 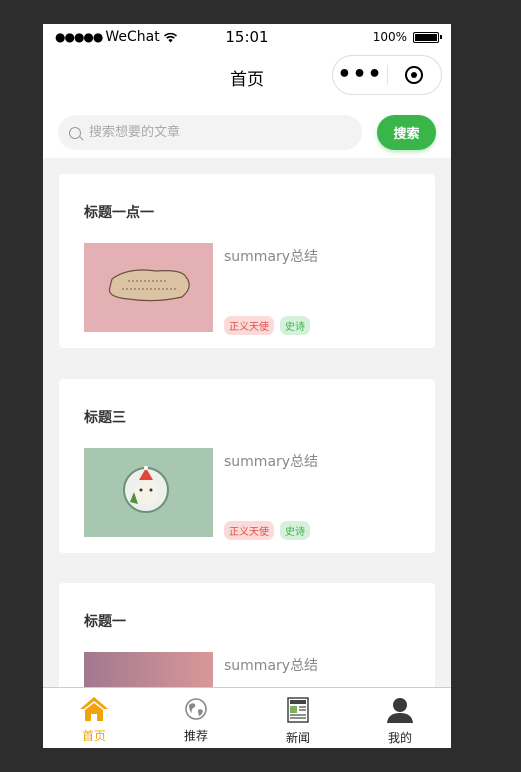 What do you see at coordinates (406, 132) in the screenshot?
I see `search-button: 搜索` at bounding box center [406, 132].